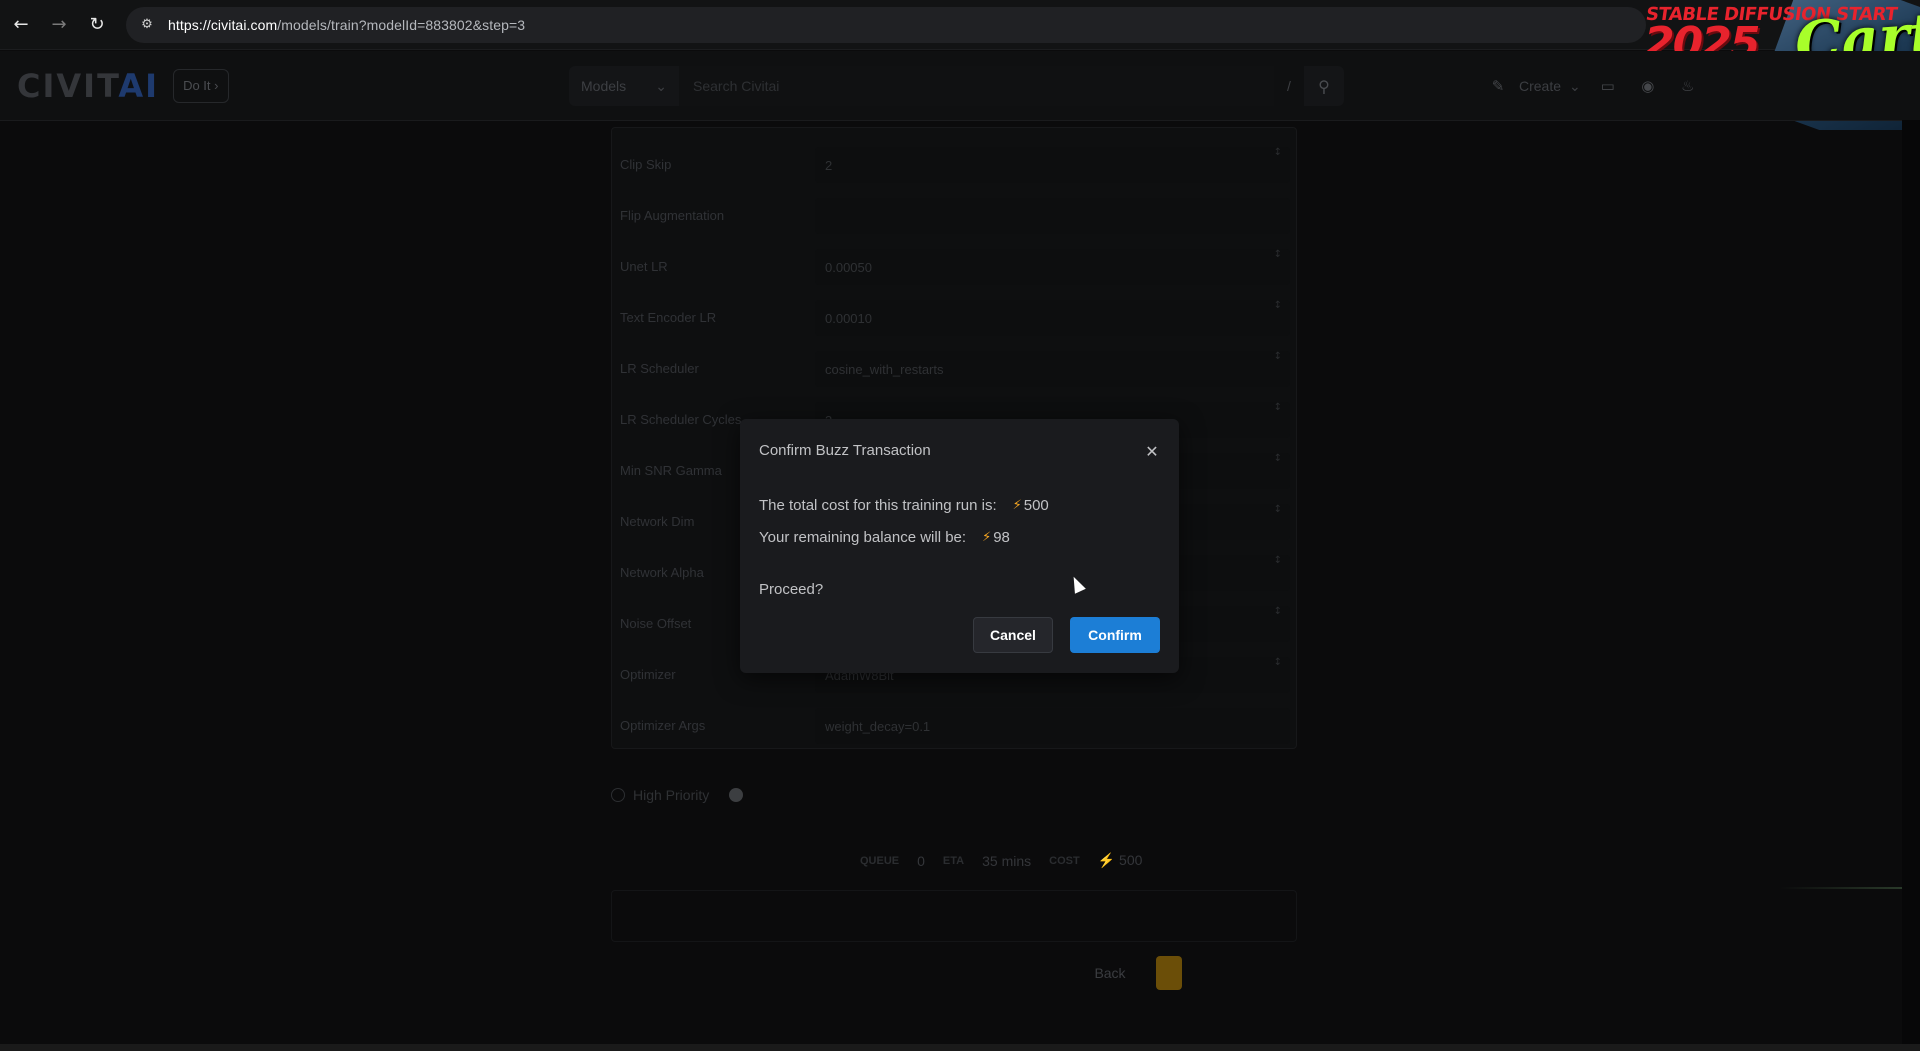 The width and height of the screenshot is (1920, 1051). Describe the element at coordinates (921, 860) in the screenshot. I see `queue-value: 0` at that location.